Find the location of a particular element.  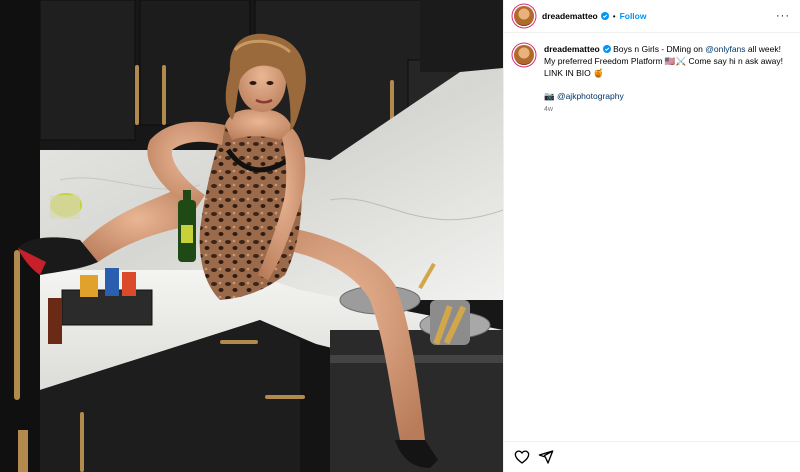

caption-avatar is located at coordinates (524, 55).